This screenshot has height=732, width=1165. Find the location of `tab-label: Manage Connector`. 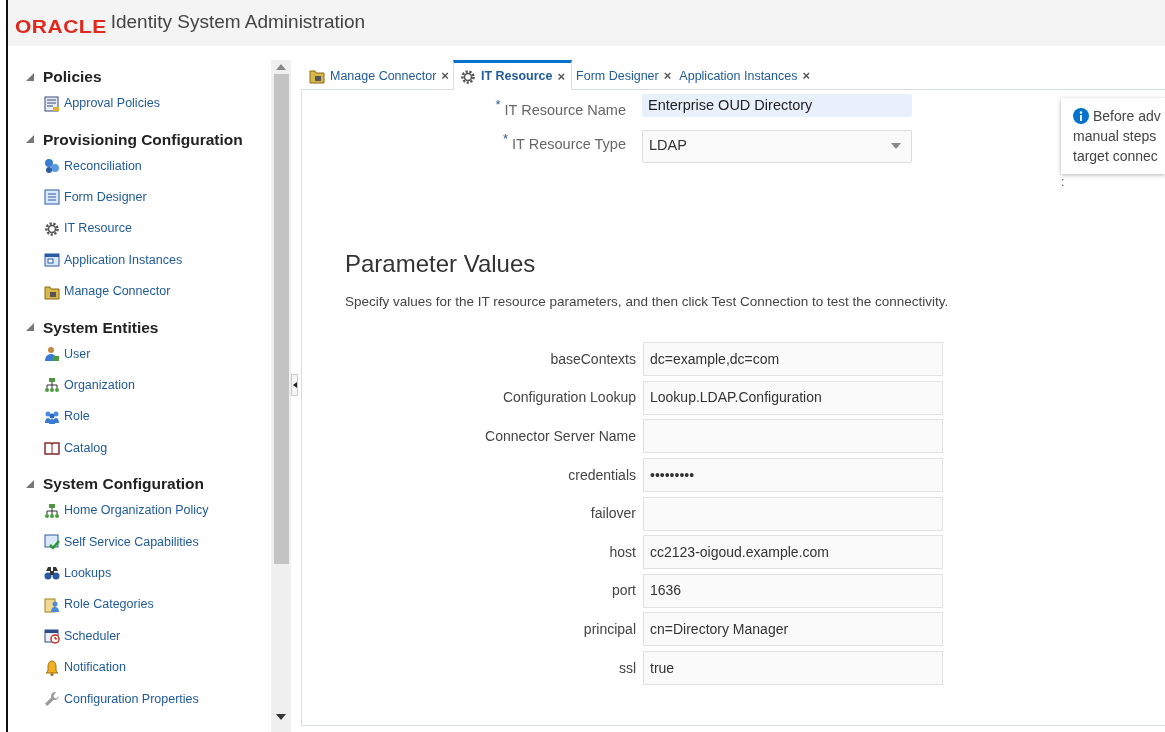

tab-label: Manage Connector is located at coordinates (383, 76).